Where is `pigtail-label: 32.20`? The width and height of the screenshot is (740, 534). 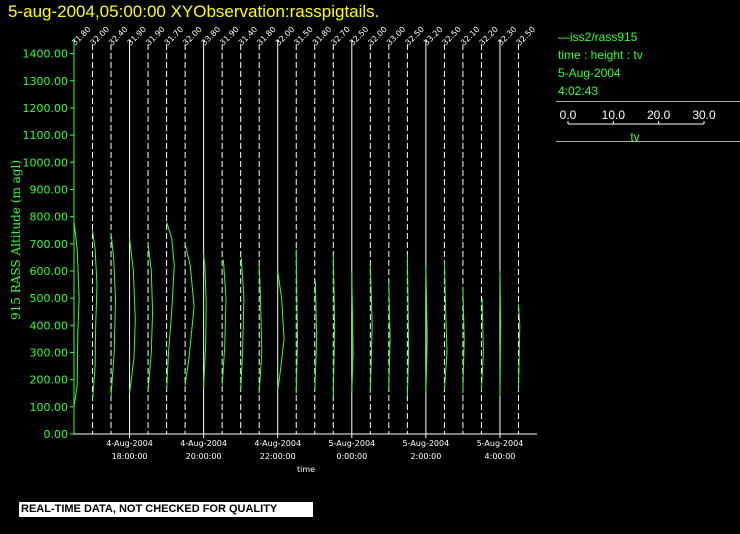
pigtail-label: 32.20 is located at coordinates (488, 36).